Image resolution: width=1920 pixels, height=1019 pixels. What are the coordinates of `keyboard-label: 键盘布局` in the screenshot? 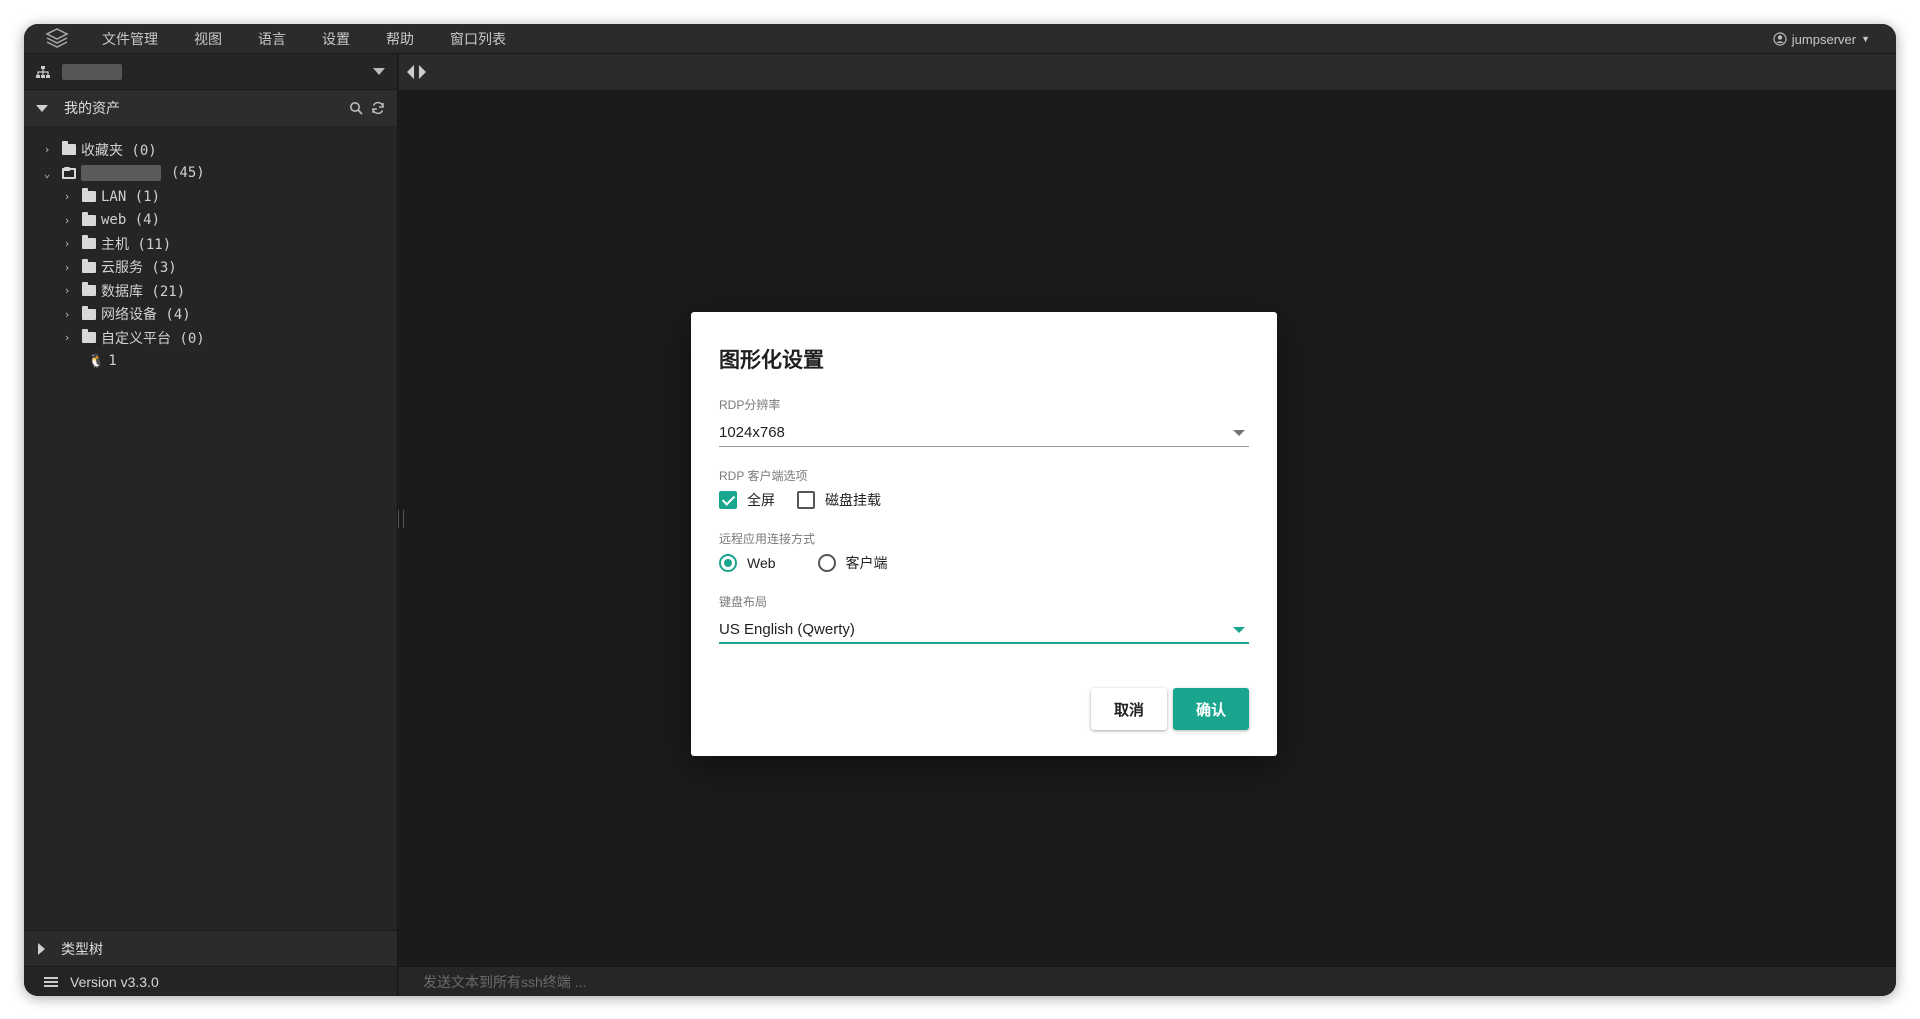 It's located at (743, 602).